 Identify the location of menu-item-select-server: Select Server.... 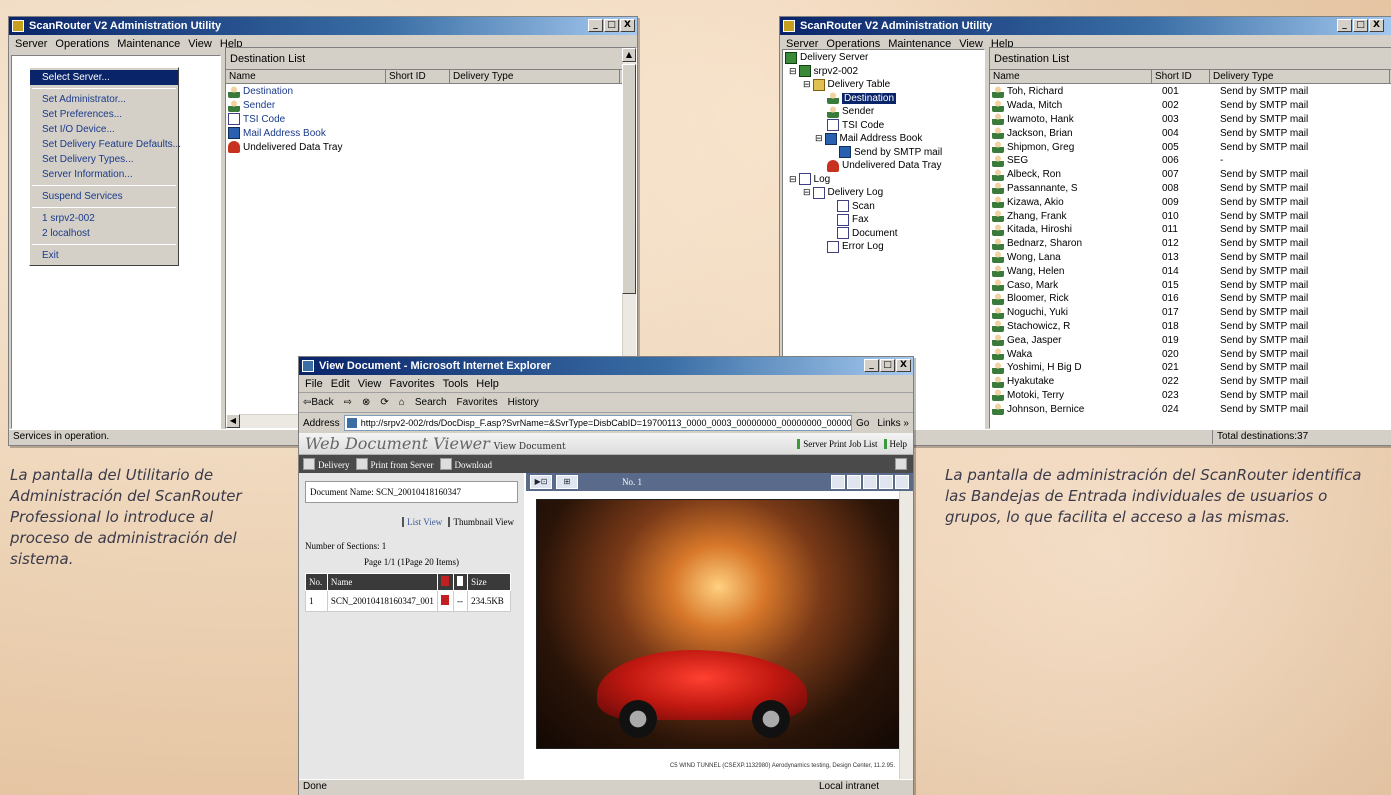
(104, 77).